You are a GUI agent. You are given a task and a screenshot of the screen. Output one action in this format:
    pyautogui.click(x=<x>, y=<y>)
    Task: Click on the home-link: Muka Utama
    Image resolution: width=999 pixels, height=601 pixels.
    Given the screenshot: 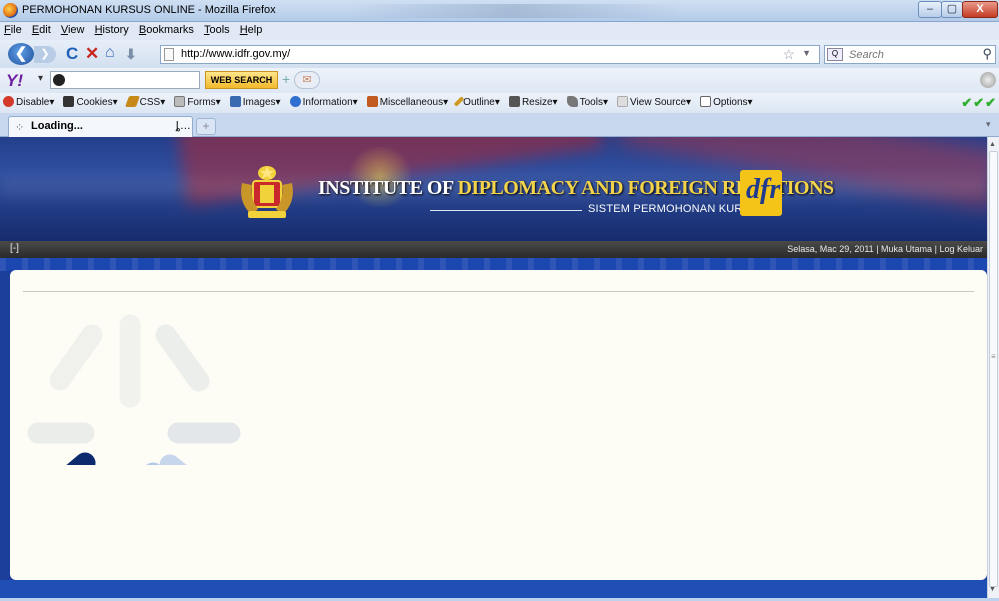 What is the action you would take?
    pyautogui.click(x=906, y=249)
    